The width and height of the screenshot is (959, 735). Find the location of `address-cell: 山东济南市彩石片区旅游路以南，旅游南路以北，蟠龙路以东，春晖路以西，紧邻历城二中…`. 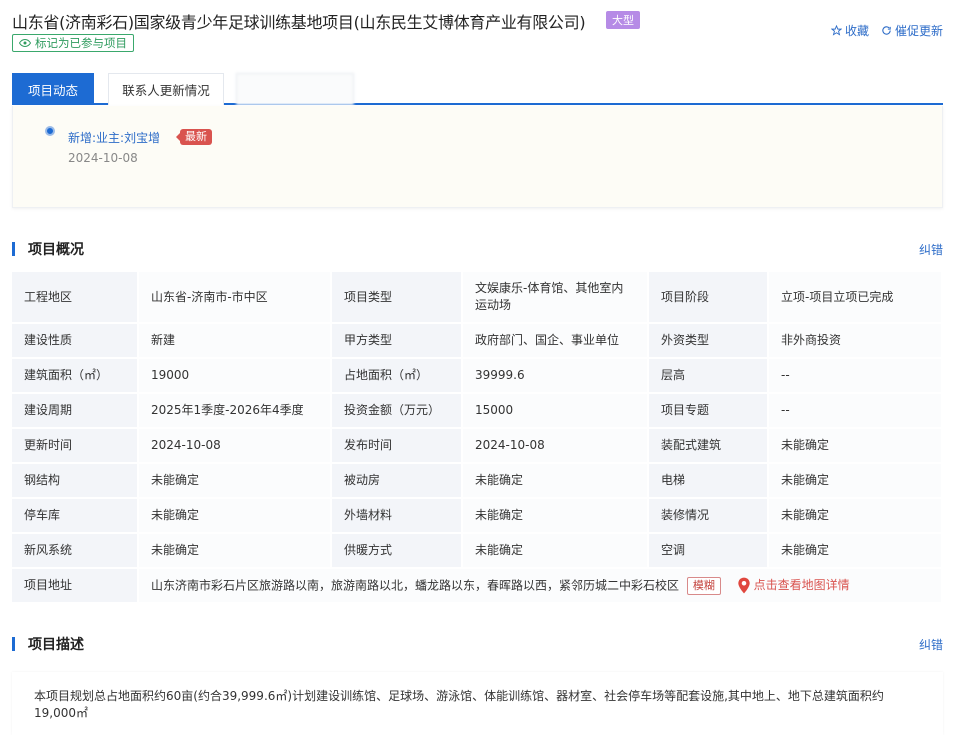

address-cell: 山东济南市彩石片区旅游路以南，旅游南路以北，蟠龙路以东，春晖路以西，紧邻历城二中… is located at coordinates (541, 586).